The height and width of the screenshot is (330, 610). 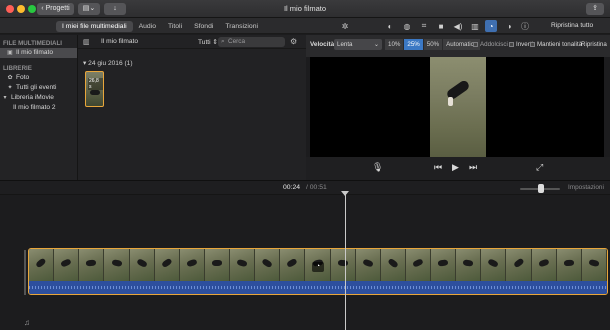 I want to click on magic-wand-icon: ✲, so click(x=345, y=26).